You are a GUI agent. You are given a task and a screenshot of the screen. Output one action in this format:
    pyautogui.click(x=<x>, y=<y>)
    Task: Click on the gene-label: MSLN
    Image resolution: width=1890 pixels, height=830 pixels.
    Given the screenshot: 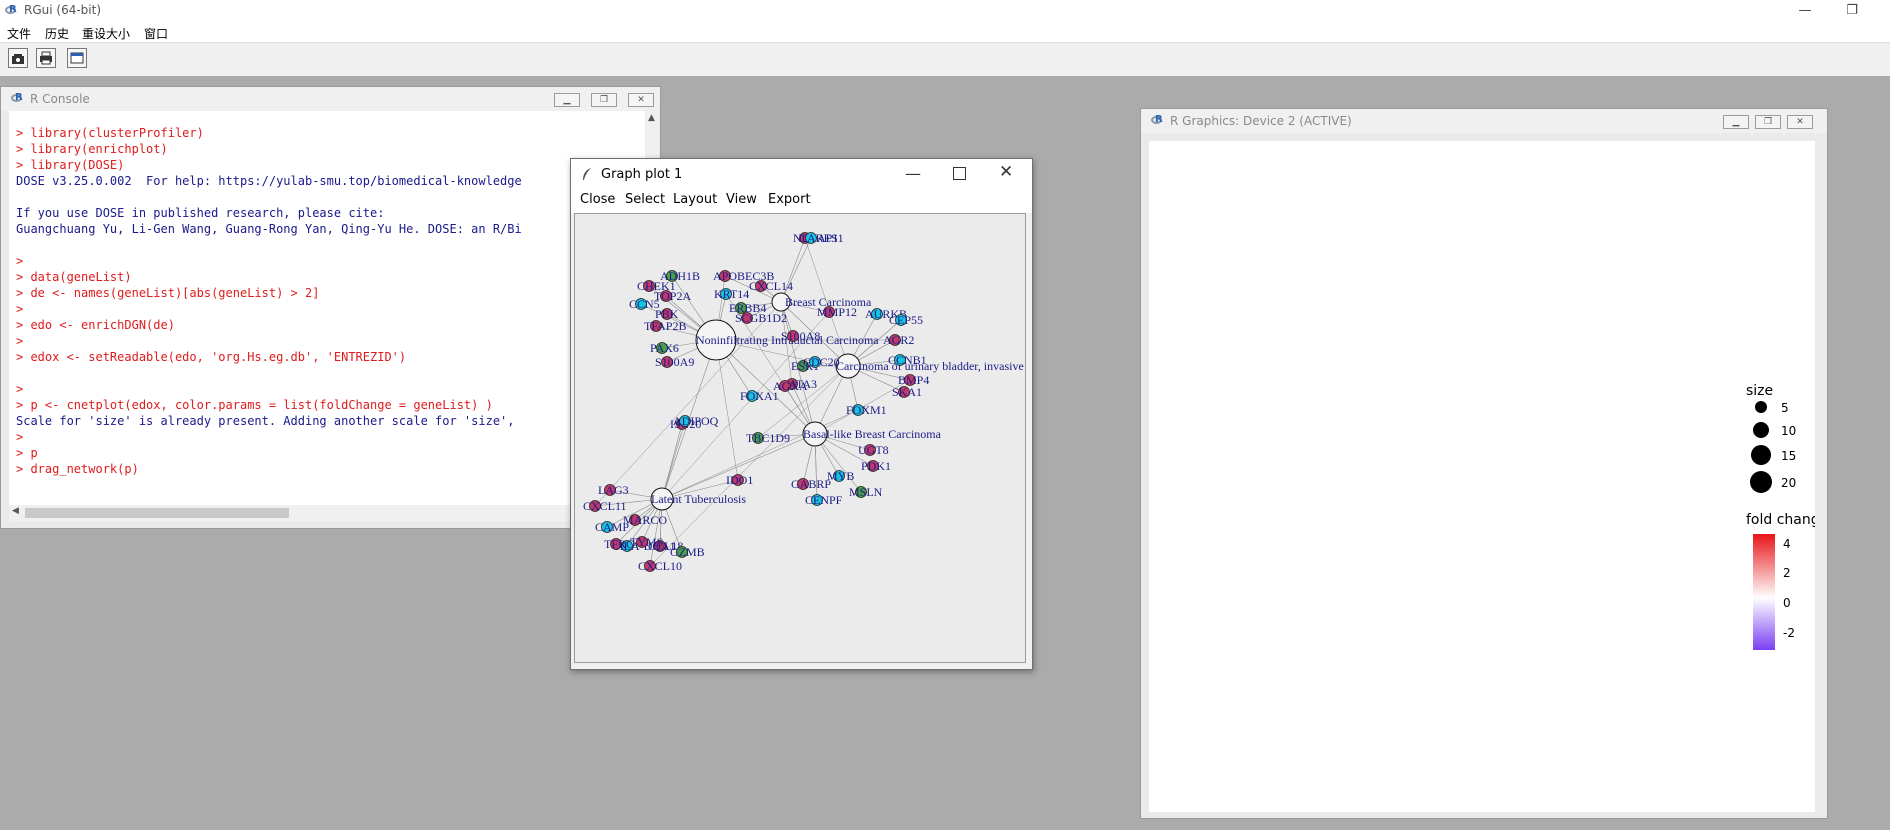 What is the action you would take?
    pyautogui.click(x=866, y=492)
    